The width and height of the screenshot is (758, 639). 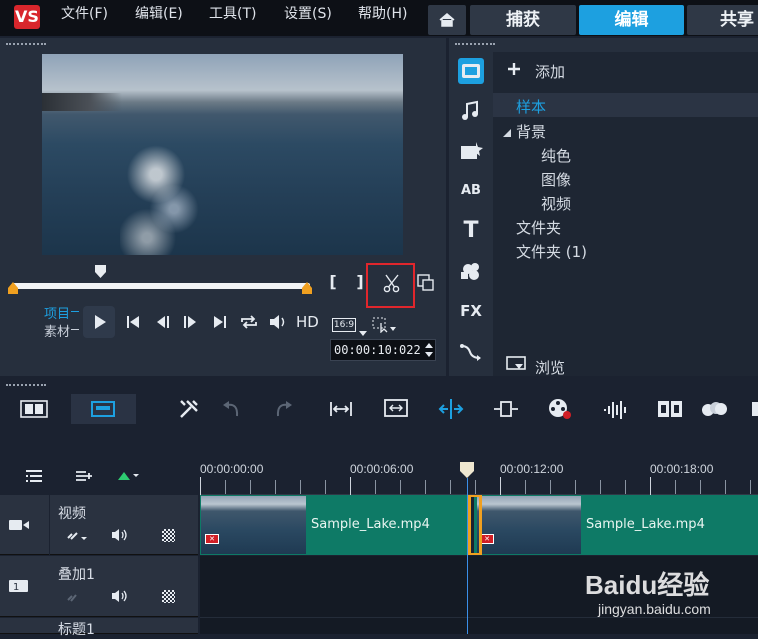 I want to click on plus-icon, so click(x=514, y=69).